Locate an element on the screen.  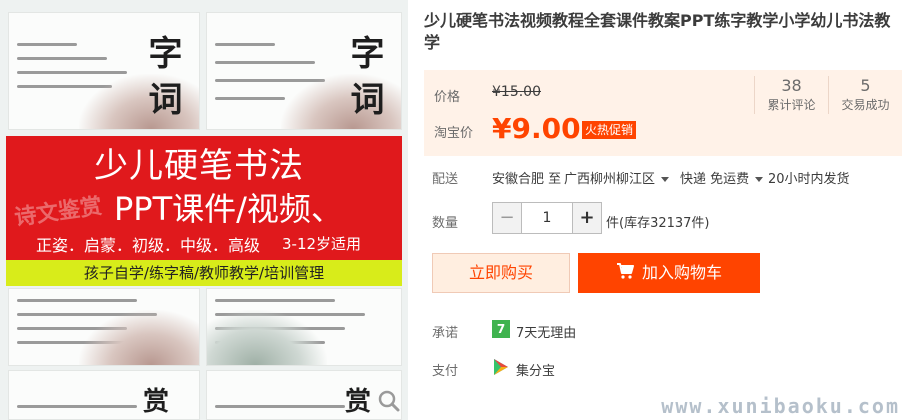
ship-method-select: 快递 免运费 is located at coordinates (722, 177).